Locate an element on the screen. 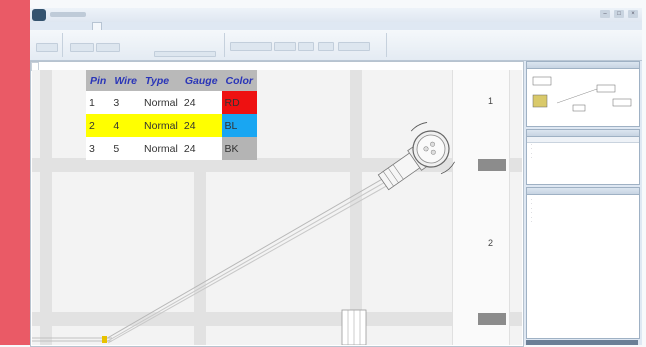 The height and width of the screenshot is (347, 646). overview-thumbnail is located at coordinates (583, 97).